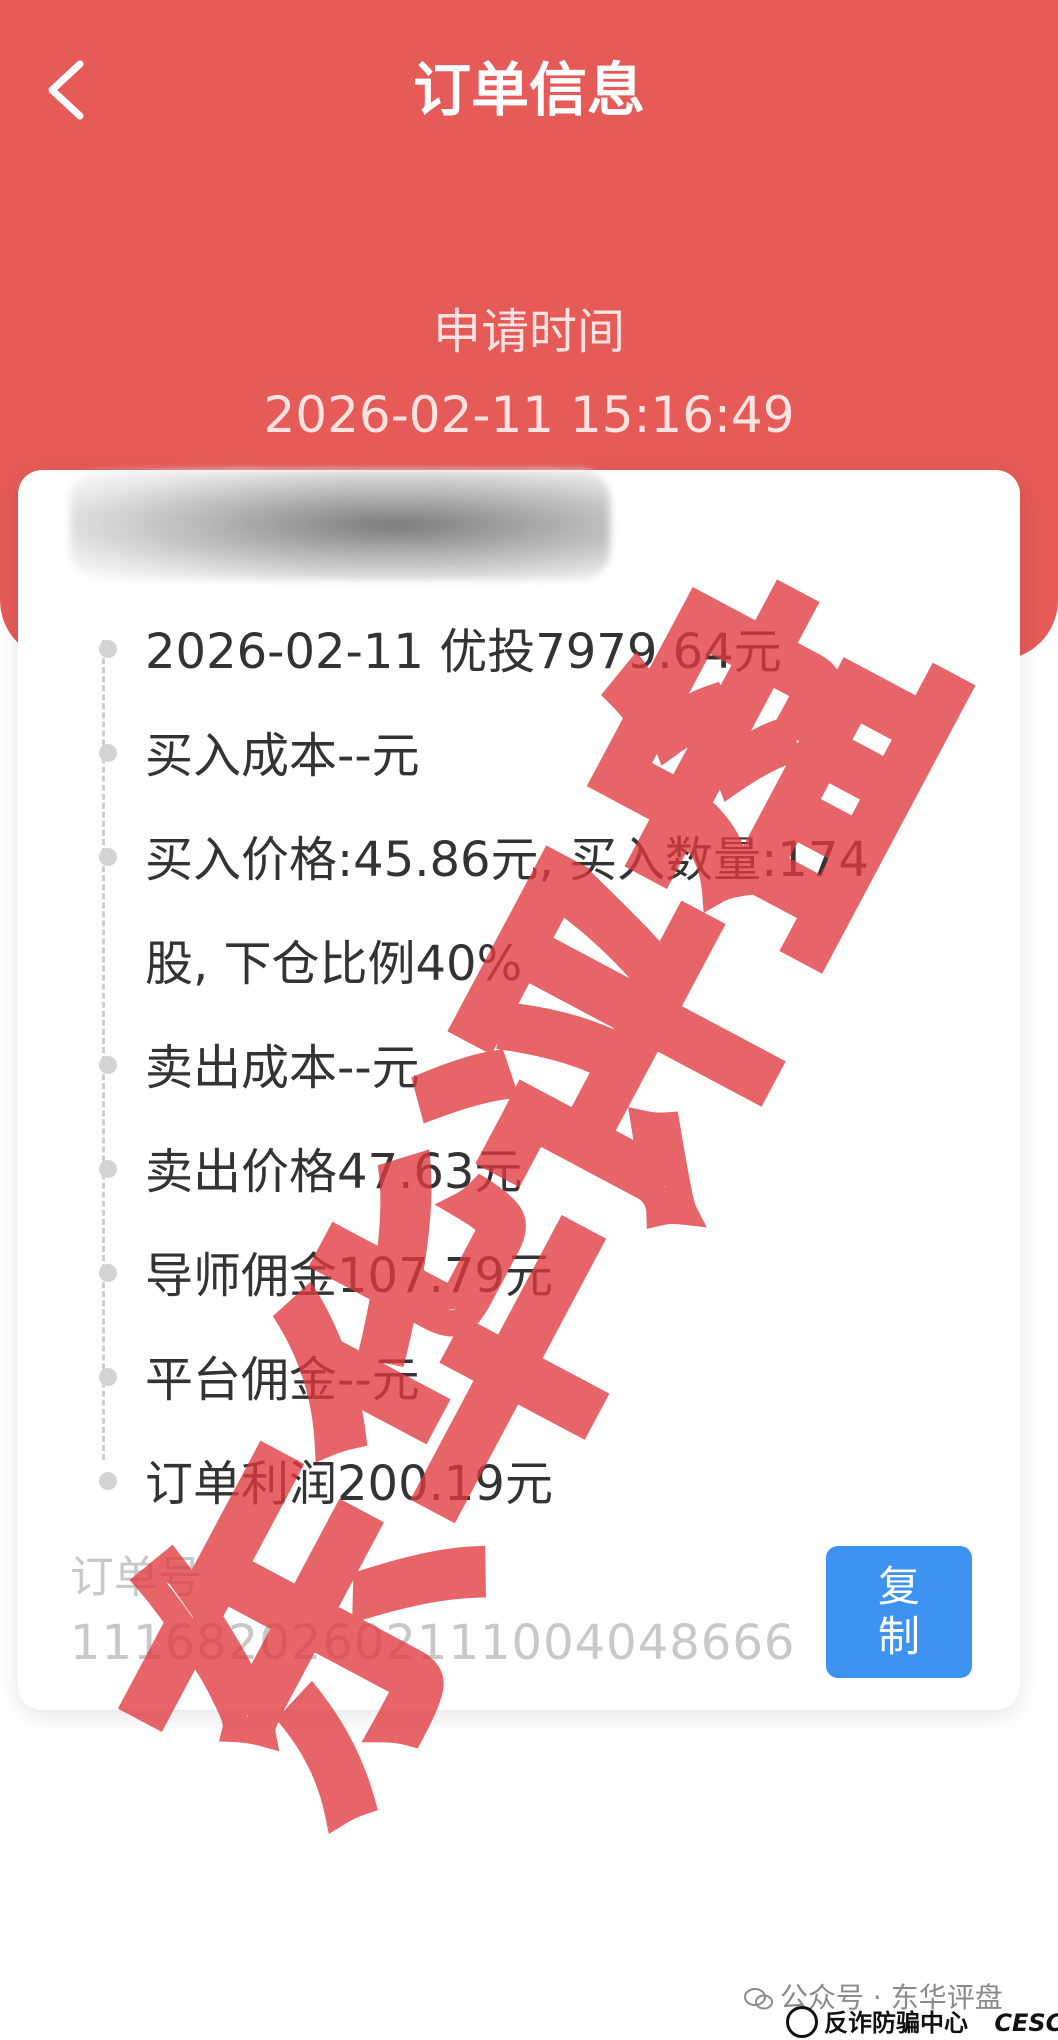 This screenshot has width=1058, height=2040. Describe the element at coordinates (529, 415) in the screenshot. I see `apply-time-value: 2026-02-11 15:16:49` at that location.